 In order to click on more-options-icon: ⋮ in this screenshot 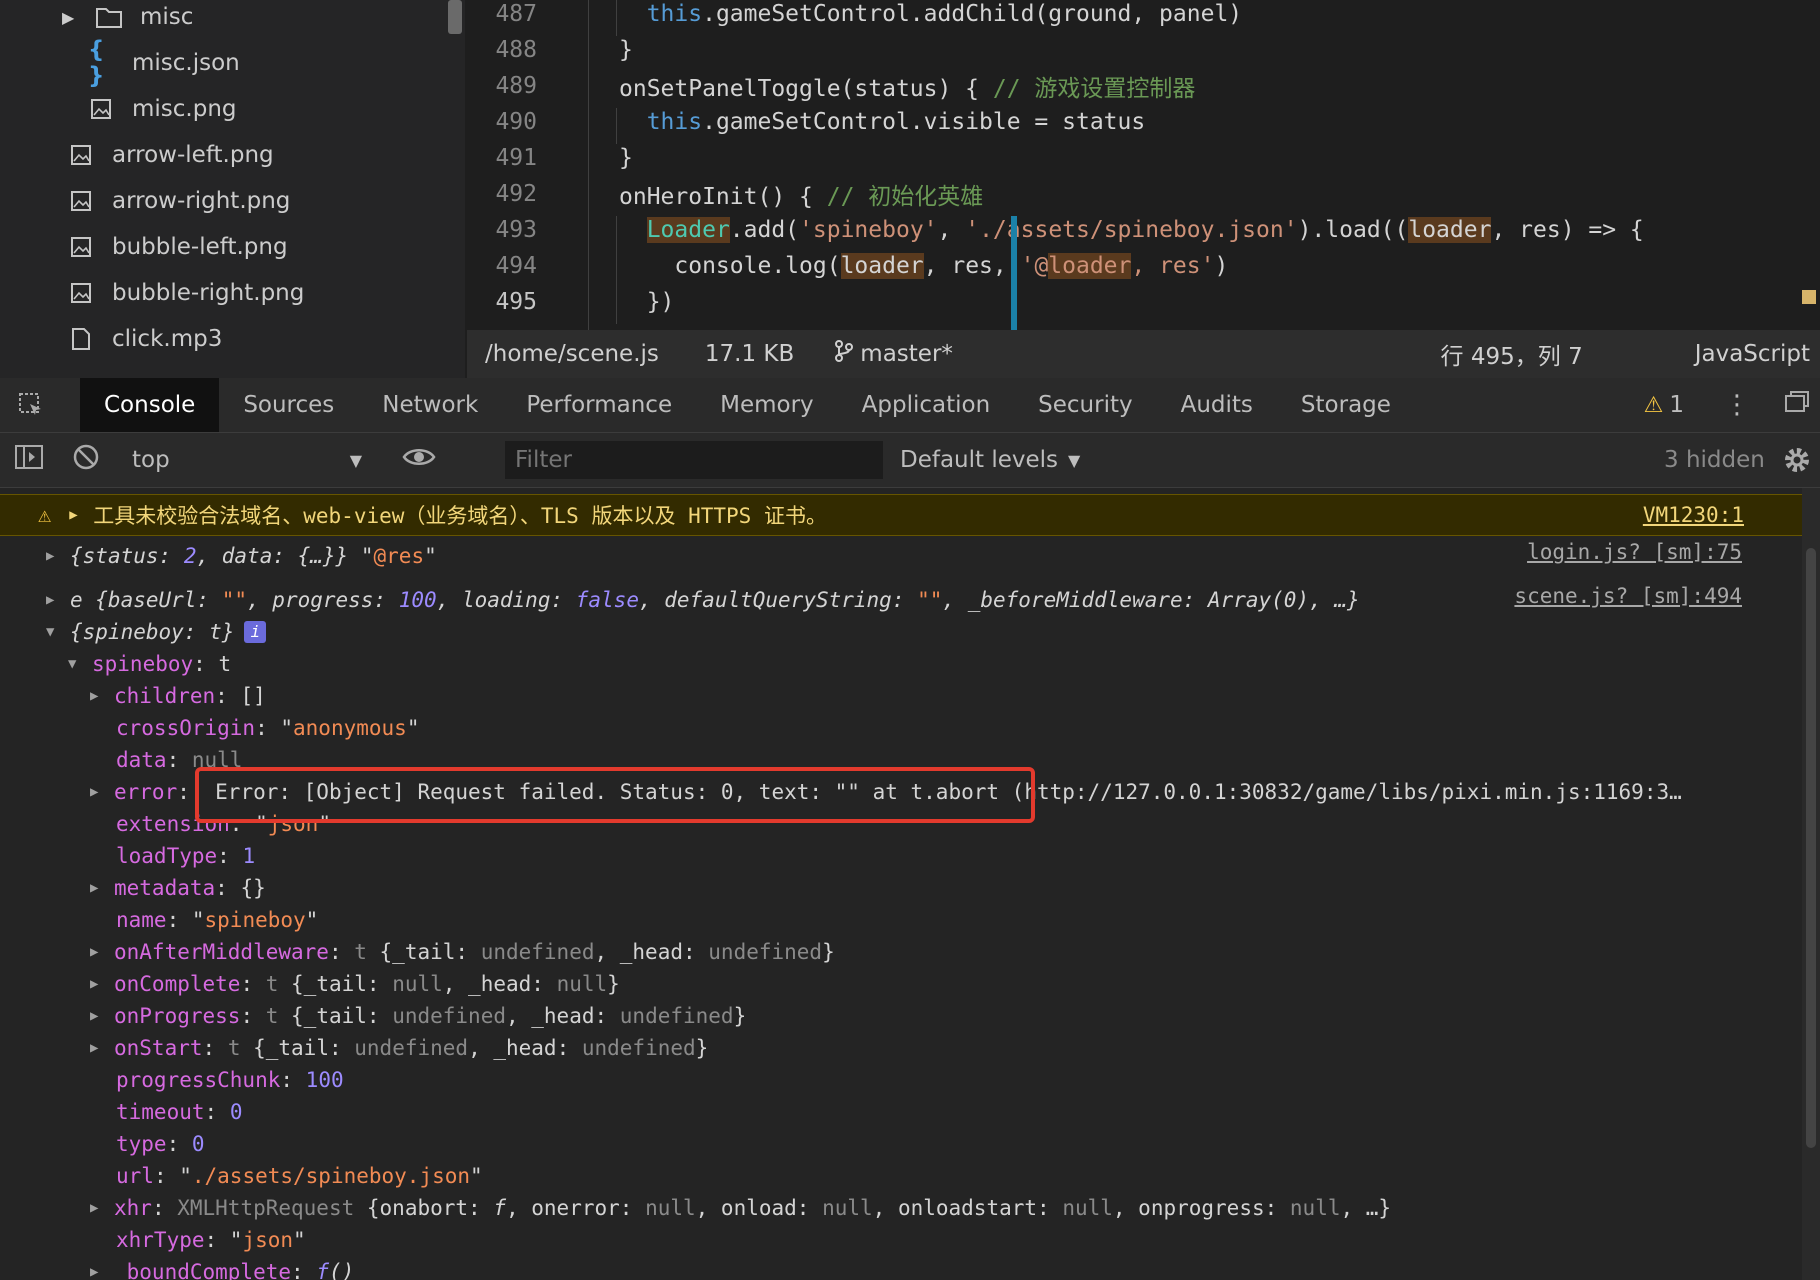, I will do `click(1737, 405)`.